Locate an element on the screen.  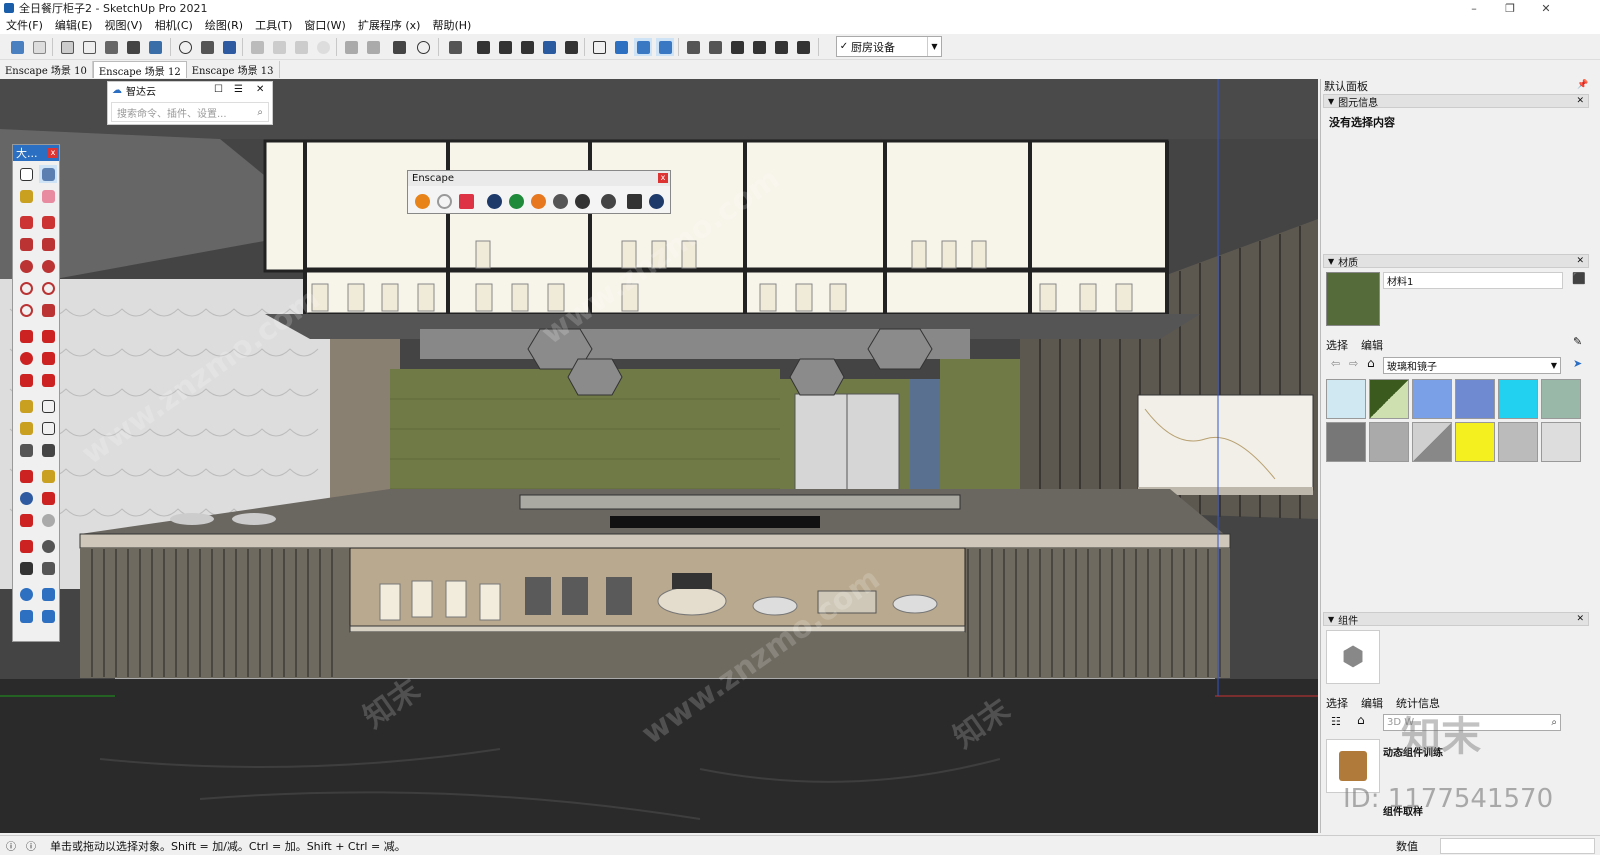
textured-icon is located at coordinates (155, 47).